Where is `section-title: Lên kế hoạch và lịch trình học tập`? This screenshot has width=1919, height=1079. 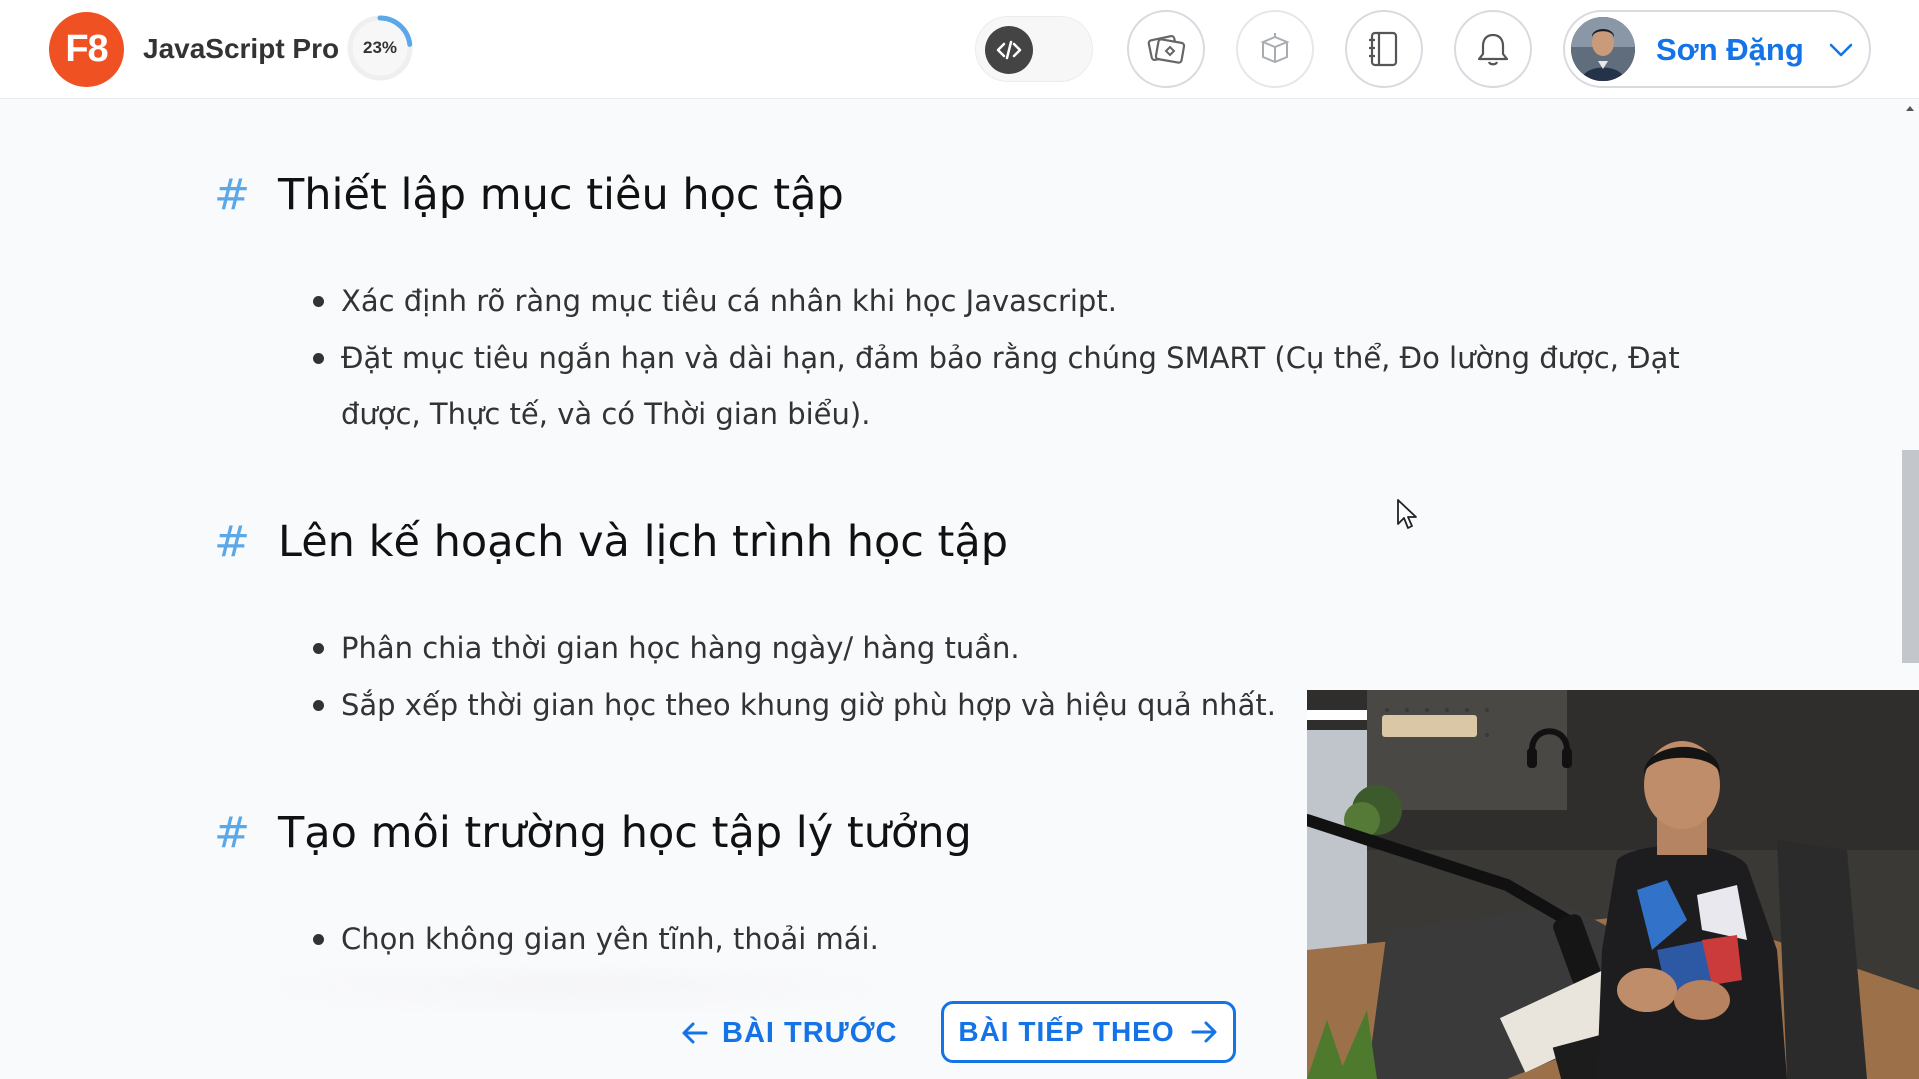
section-title: Lên kế hoạch và lịch trình học tập is located at coordinates (643, 542).